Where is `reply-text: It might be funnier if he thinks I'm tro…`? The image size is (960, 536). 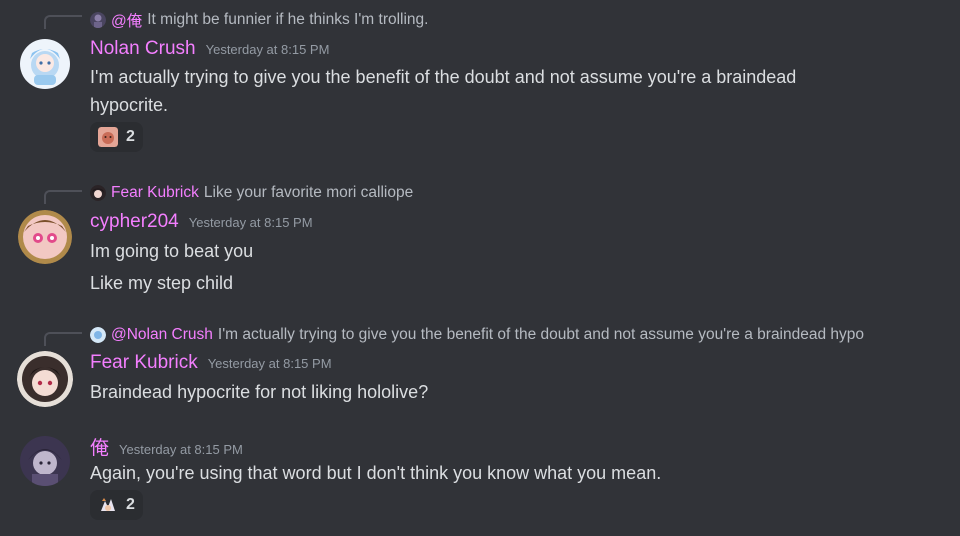
reply-text: It might be funnier if he thinks I'm tro… is located at coordinates (288, 19).